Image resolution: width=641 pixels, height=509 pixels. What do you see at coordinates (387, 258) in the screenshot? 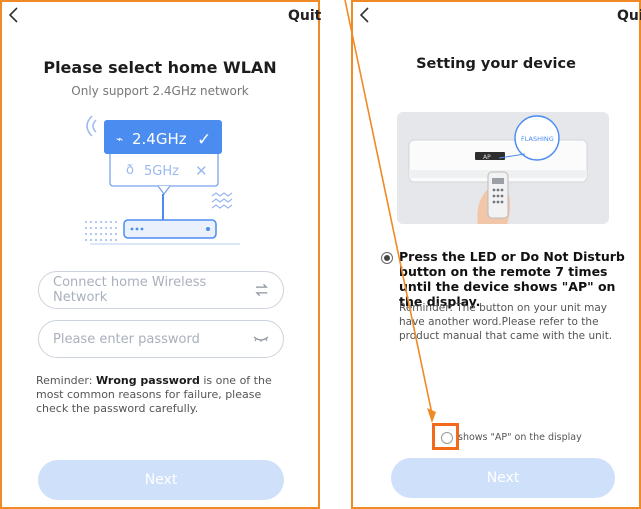
I see `step-radio-selected` at bounding box center [387, 258].